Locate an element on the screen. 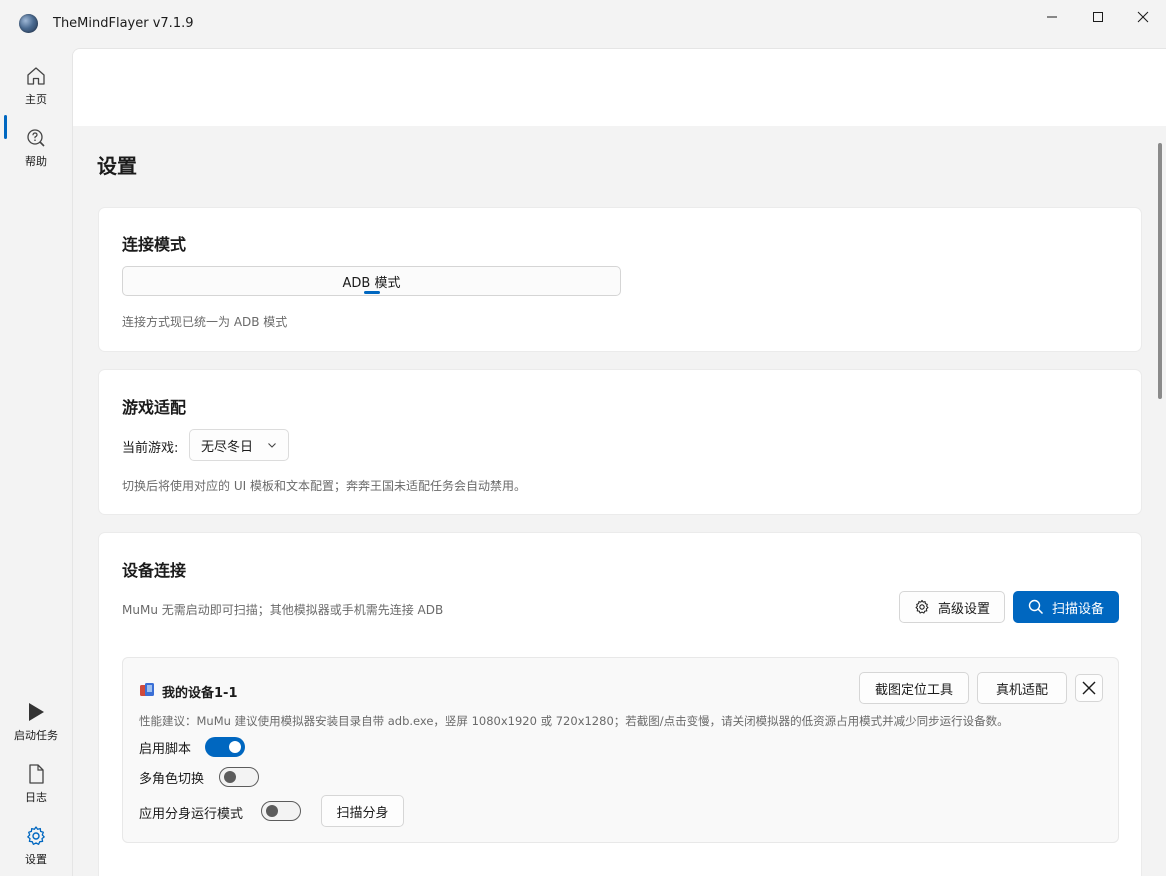 The width and height of the screenshot is (1166, 876). document-icon is located at coordinates (36, 774).